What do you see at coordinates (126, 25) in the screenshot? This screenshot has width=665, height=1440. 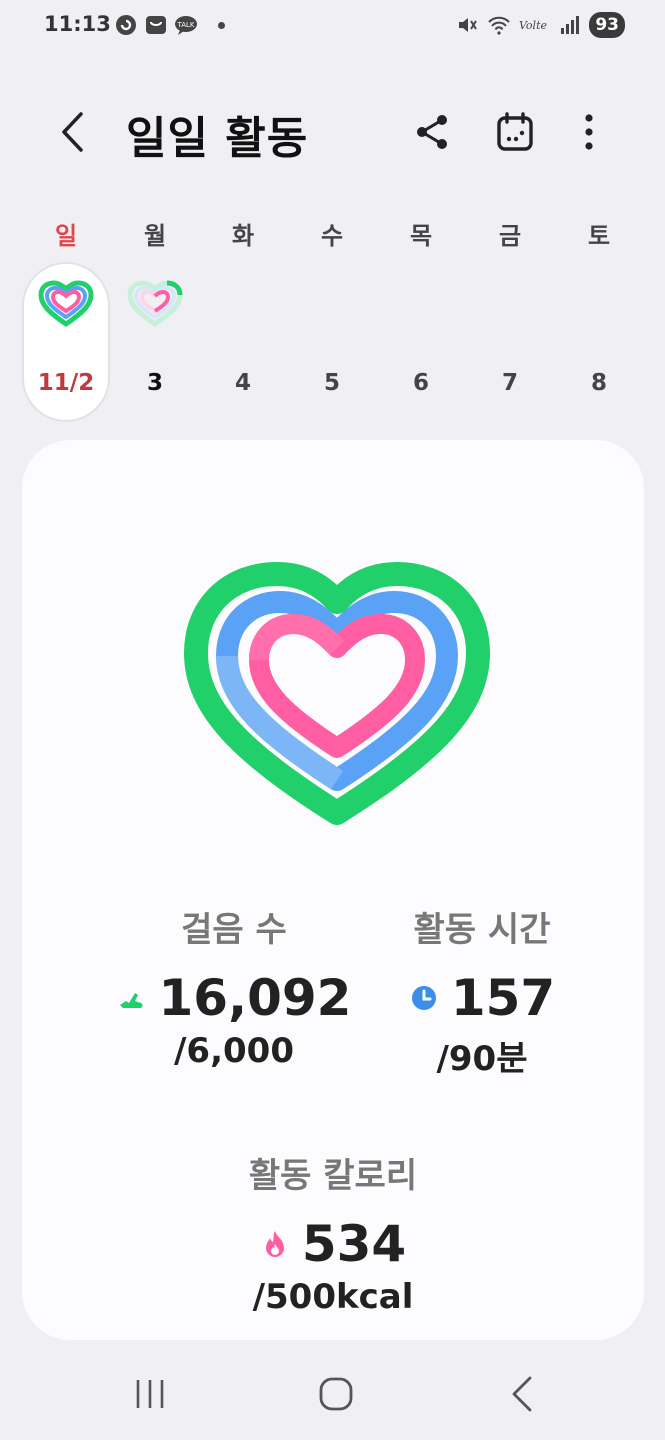 I see `sync-icon` at bounding box center [126, 25].